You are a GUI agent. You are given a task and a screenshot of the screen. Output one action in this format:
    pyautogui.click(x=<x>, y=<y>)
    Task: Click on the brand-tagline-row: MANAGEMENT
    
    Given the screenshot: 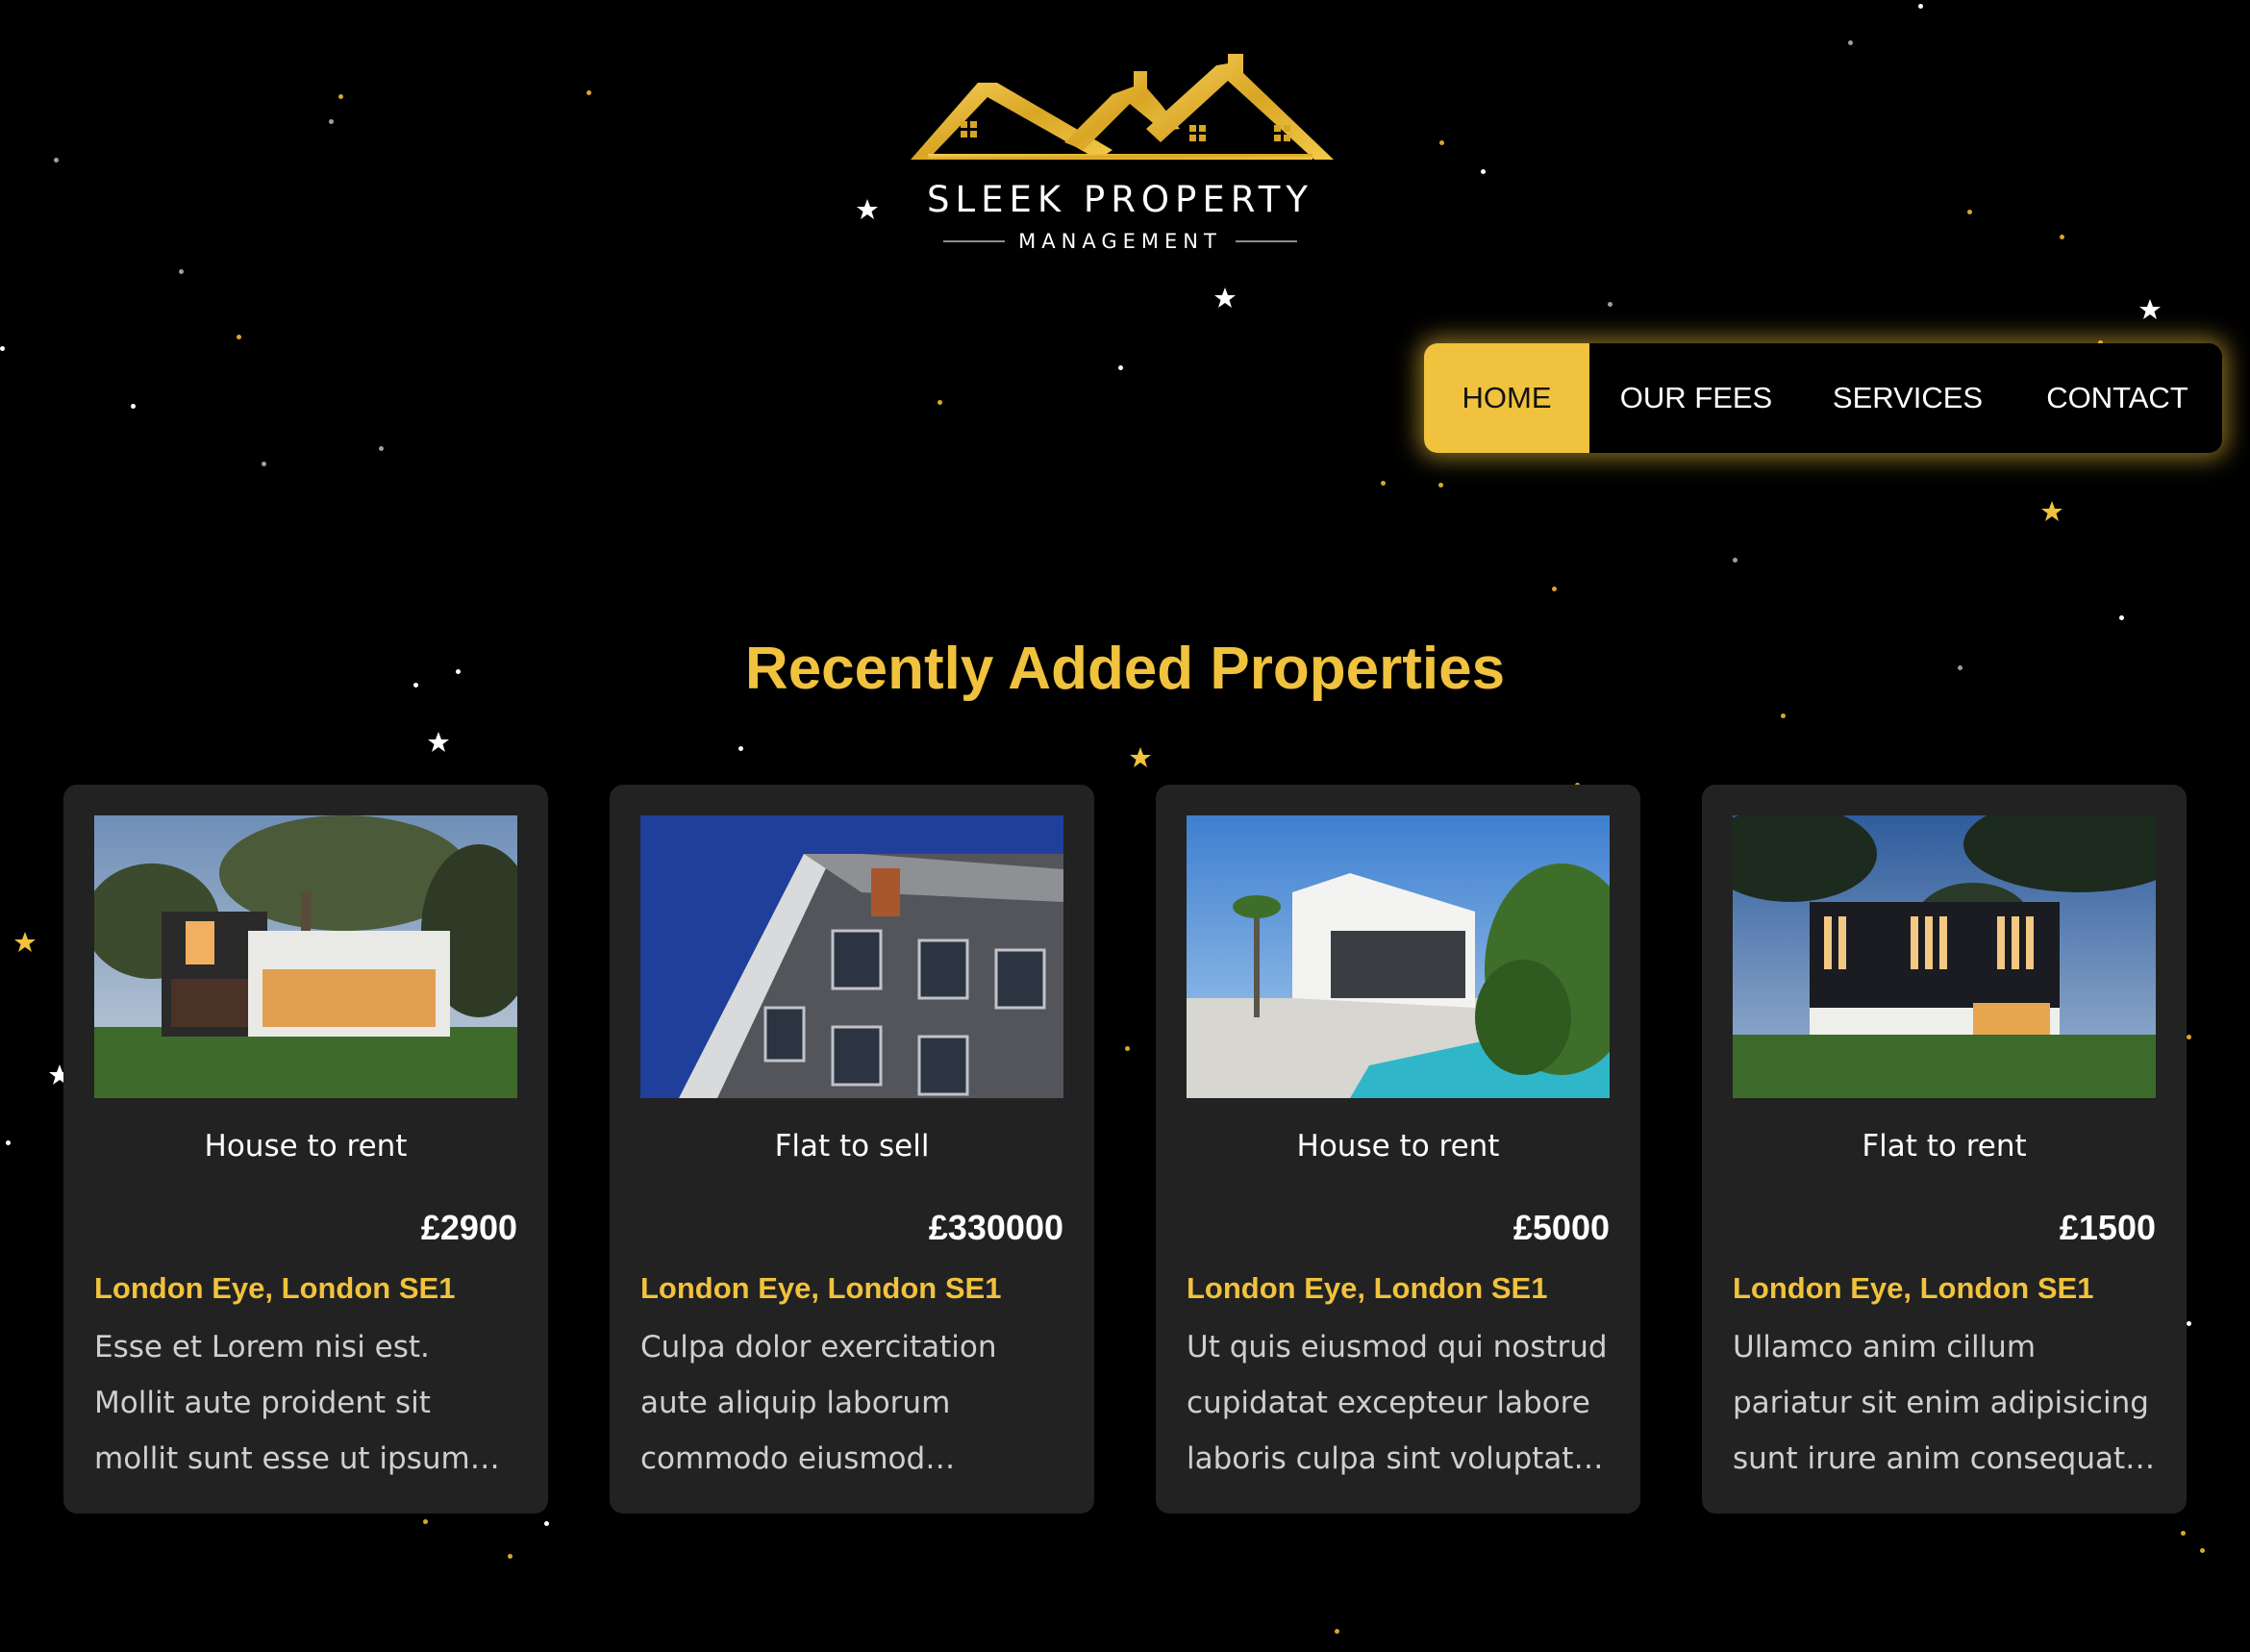 What is the action you would take?
    pyautogui.click(x=1120, y=241)
    